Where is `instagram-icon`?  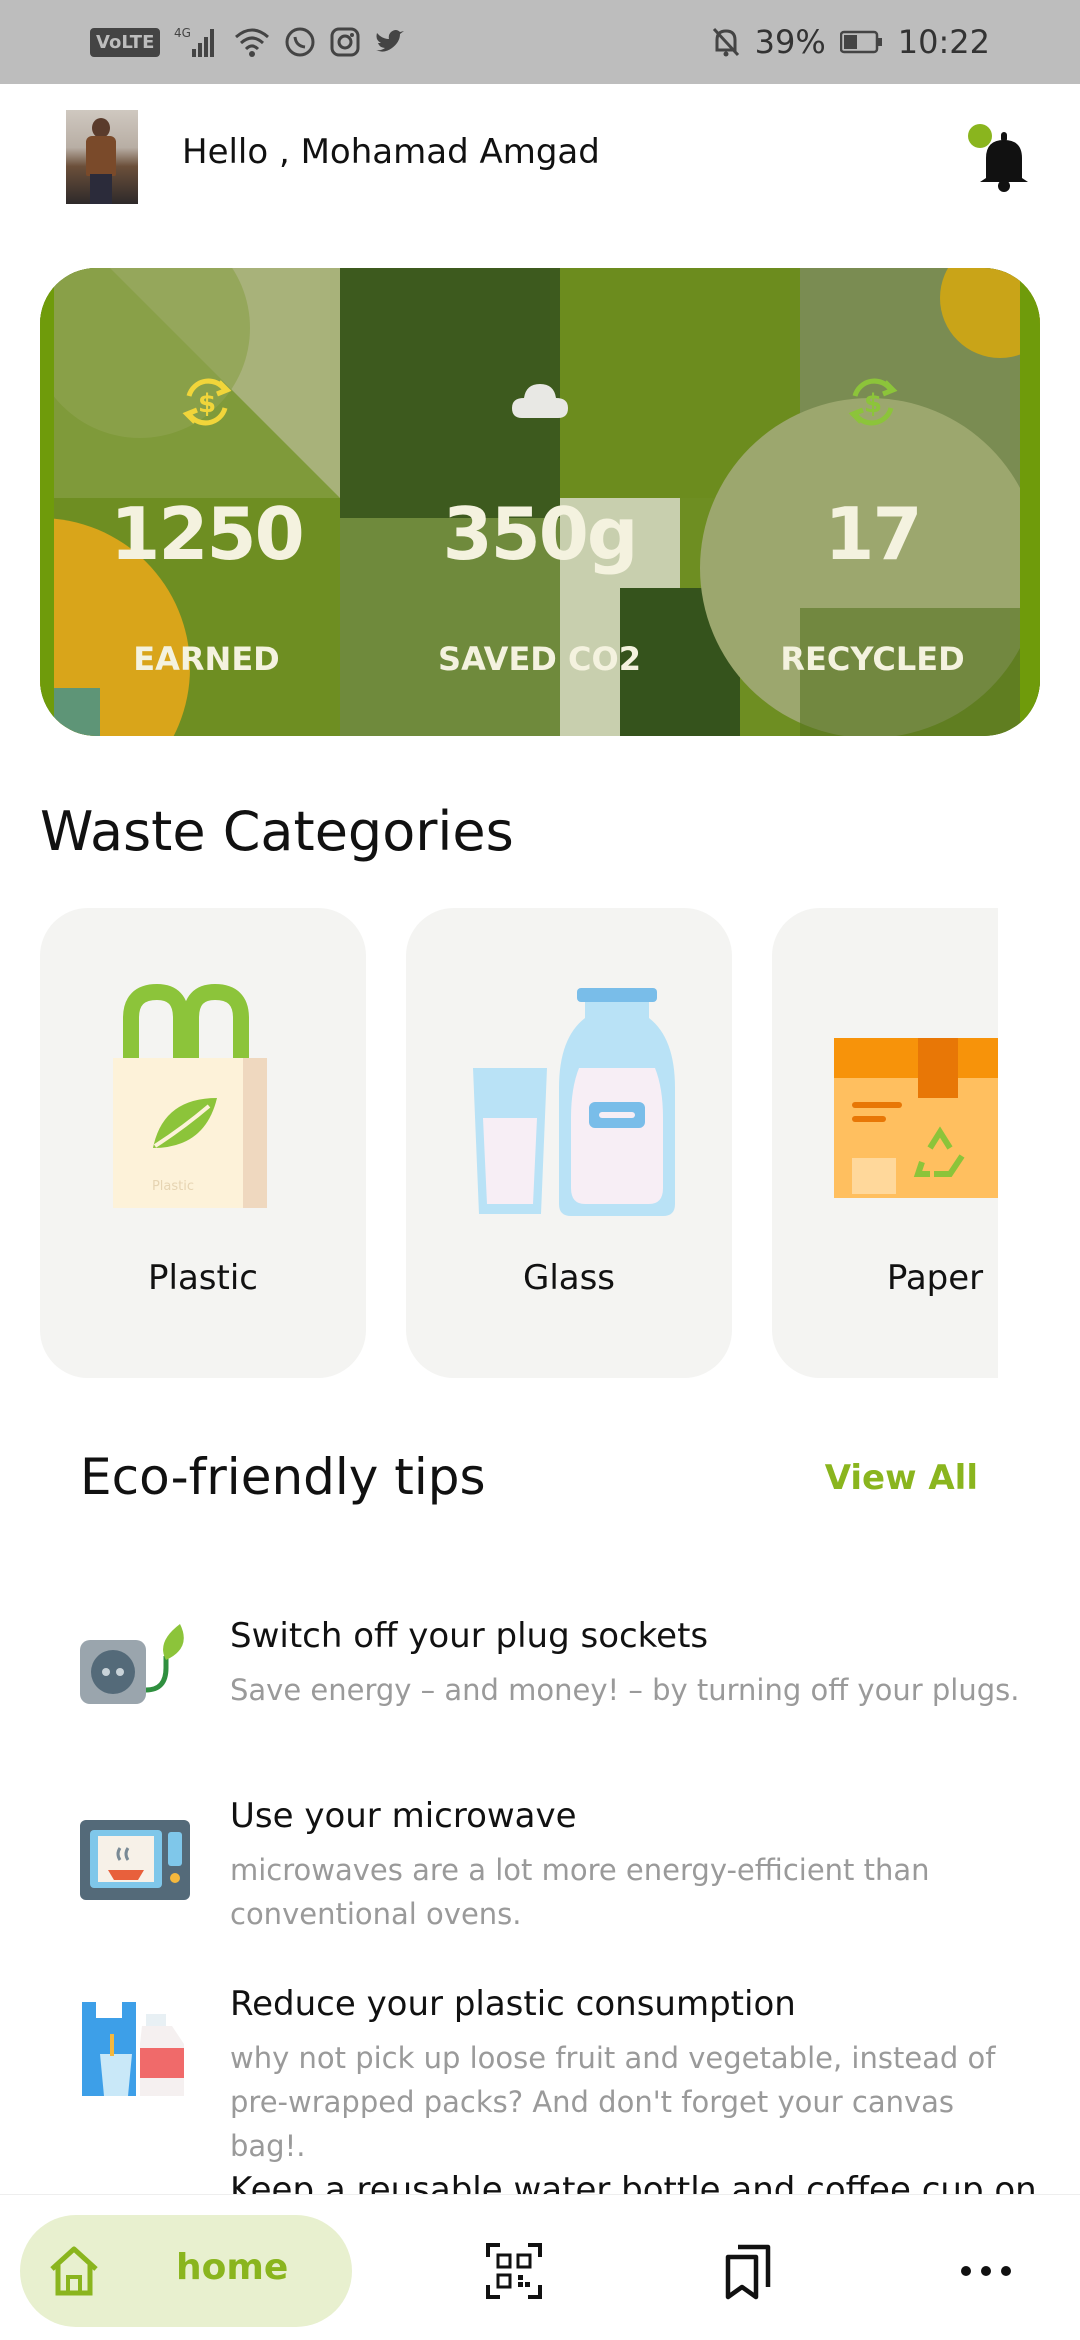
instagram-icon is located at coordinates (345, 42).